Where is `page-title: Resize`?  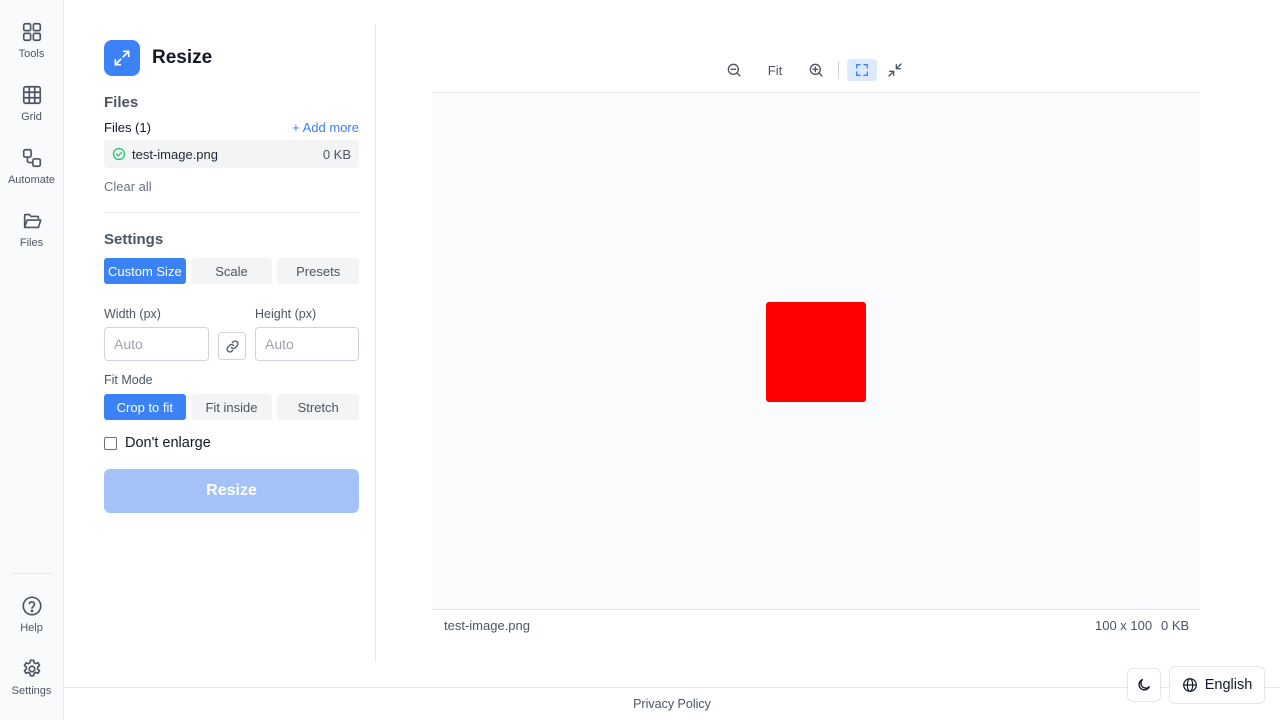
page-title: Resize is located at coordinates (182, 57).